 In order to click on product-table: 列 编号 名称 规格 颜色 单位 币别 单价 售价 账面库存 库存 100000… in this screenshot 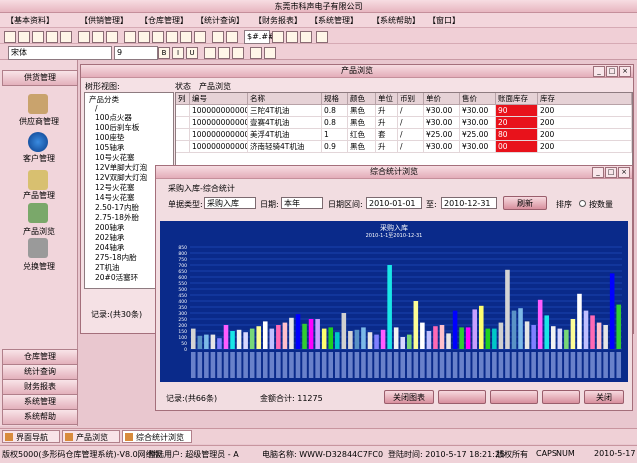, I will do `click(404, 130)`.